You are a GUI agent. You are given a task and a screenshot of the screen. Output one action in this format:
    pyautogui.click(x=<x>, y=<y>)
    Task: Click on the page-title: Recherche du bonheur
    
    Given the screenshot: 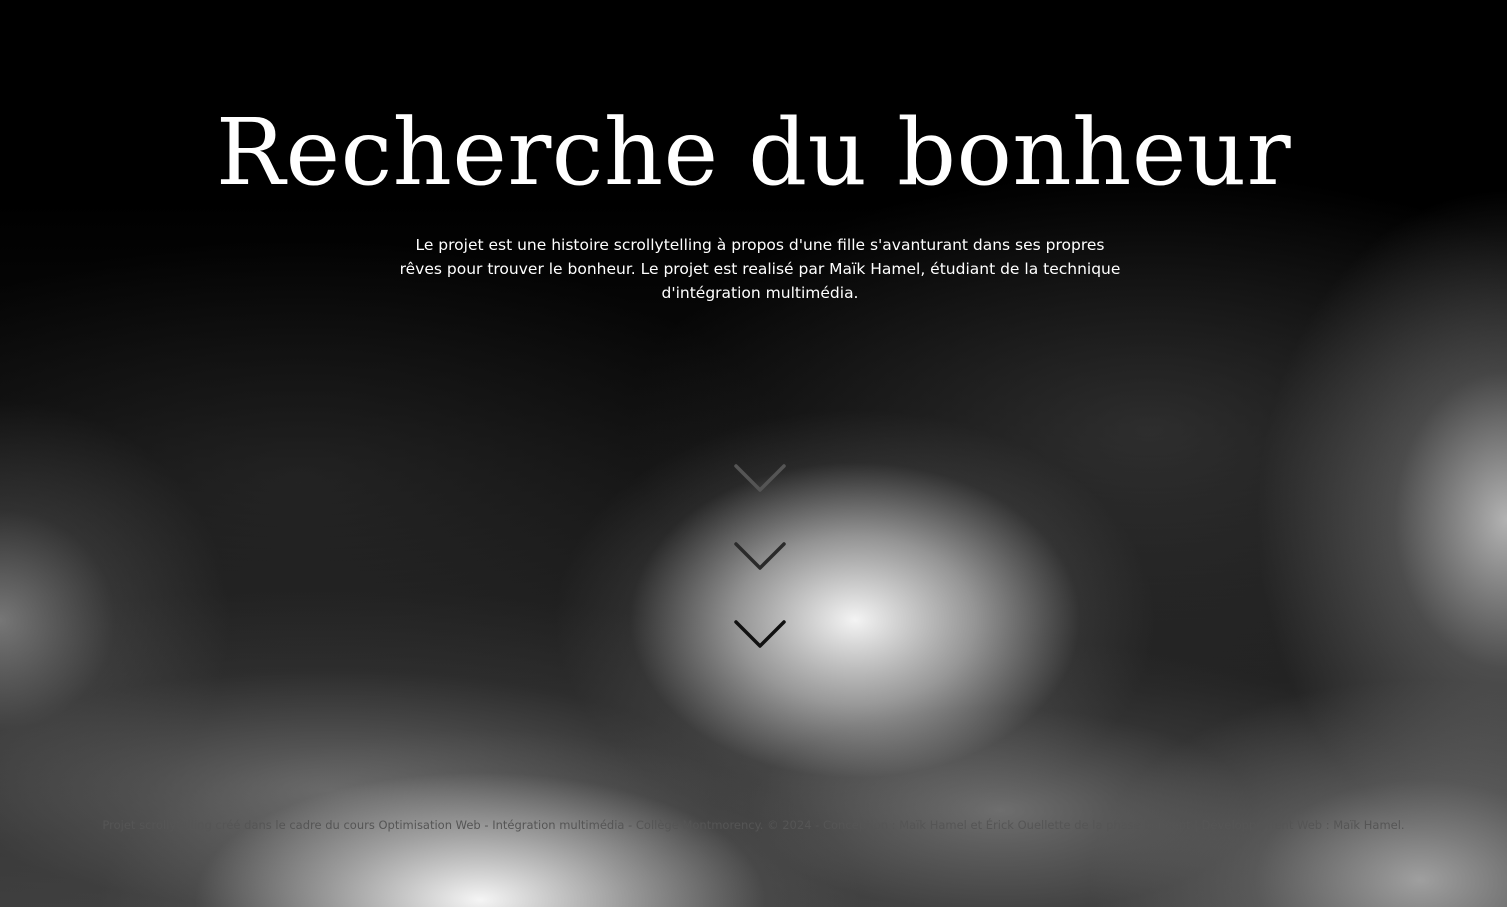 What is the action you would take?
    pyautogui.click(x=753, y=152)
    